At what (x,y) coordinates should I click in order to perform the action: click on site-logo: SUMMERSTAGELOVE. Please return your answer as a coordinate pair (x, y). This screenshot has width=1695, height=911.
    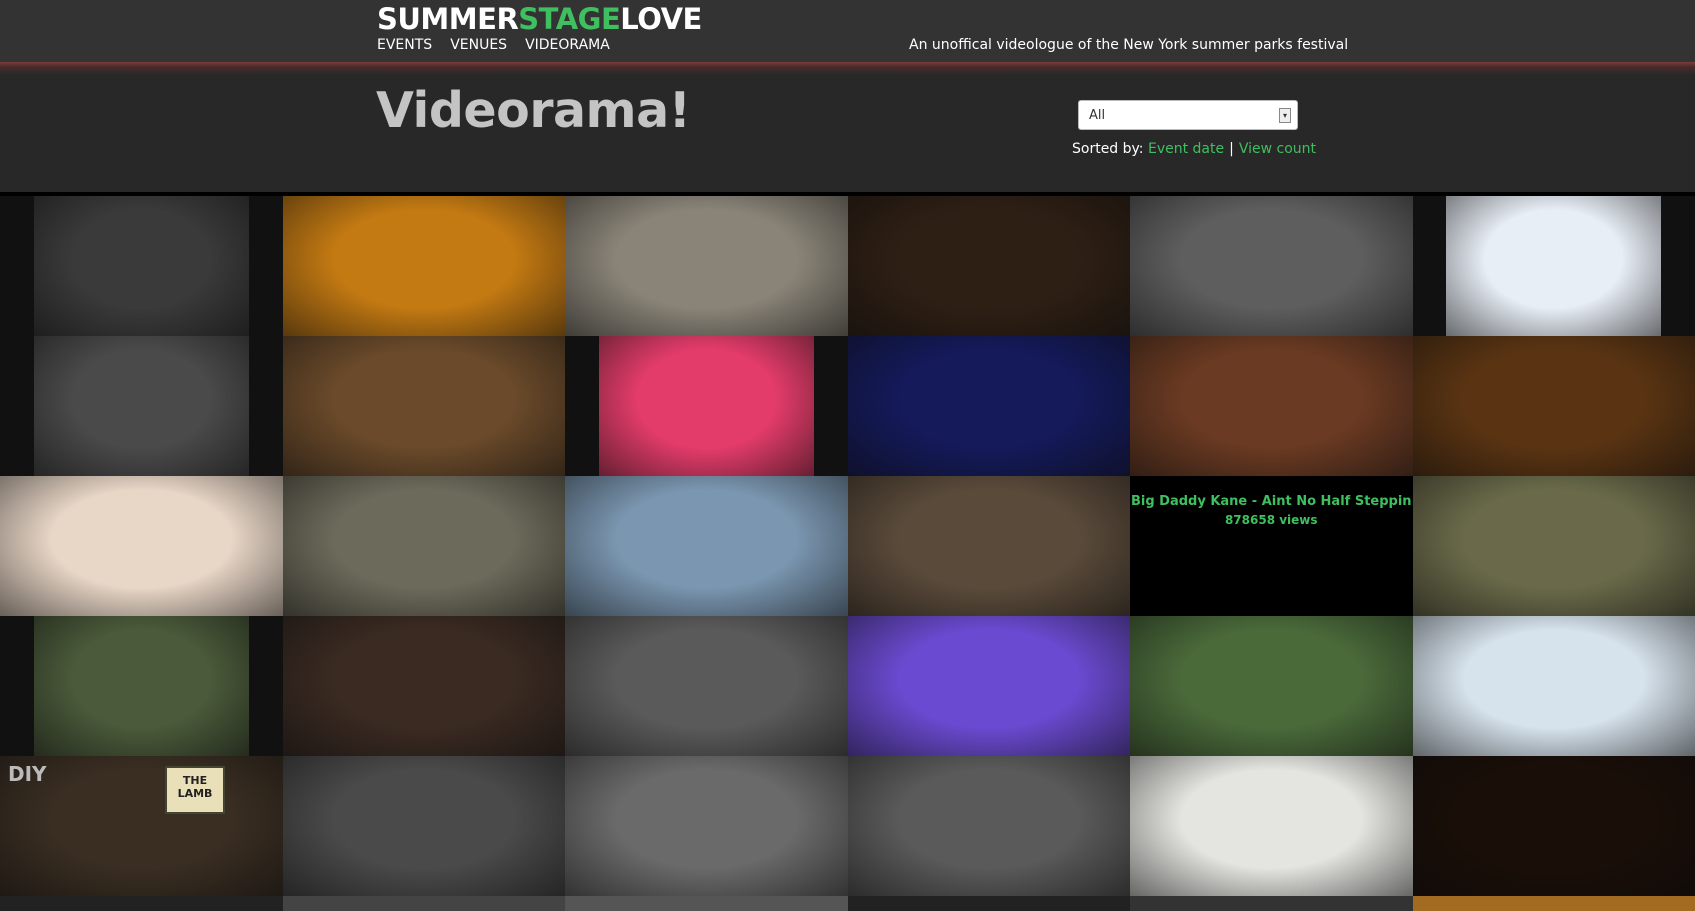
    Looking at the image, I should click on (539, 19).